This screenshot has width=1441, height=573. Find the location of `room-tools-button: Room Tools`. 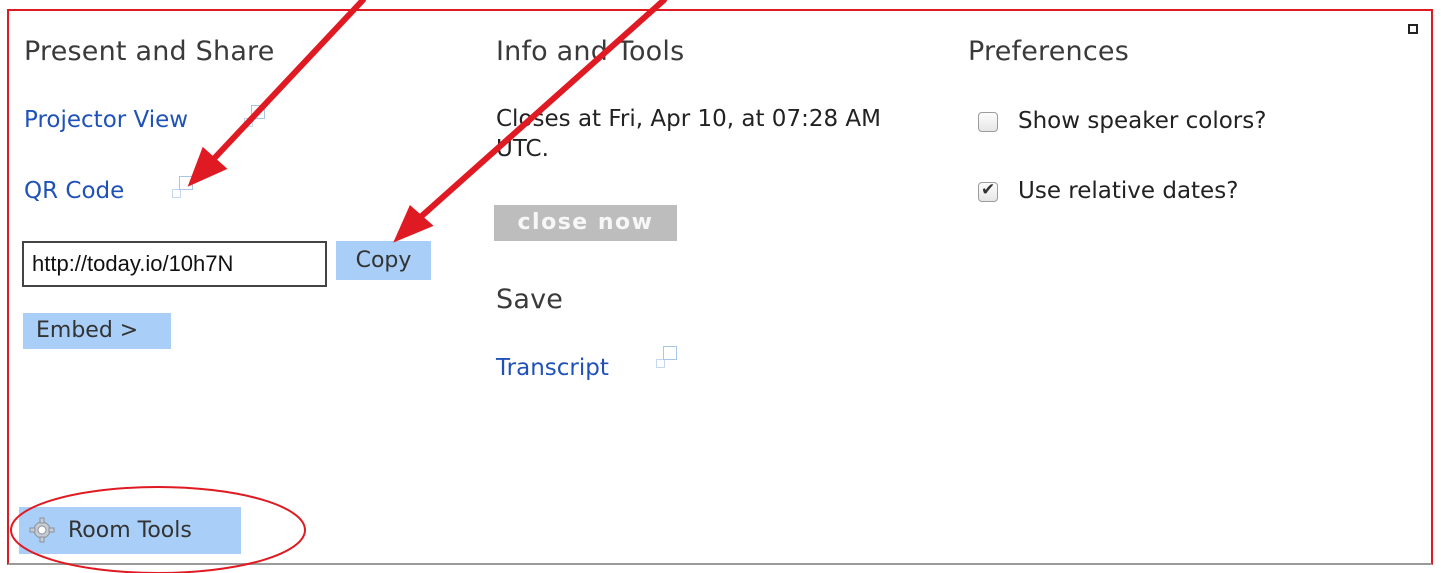

room-tools-button: Room Tools is located at coordinates (130, 530).